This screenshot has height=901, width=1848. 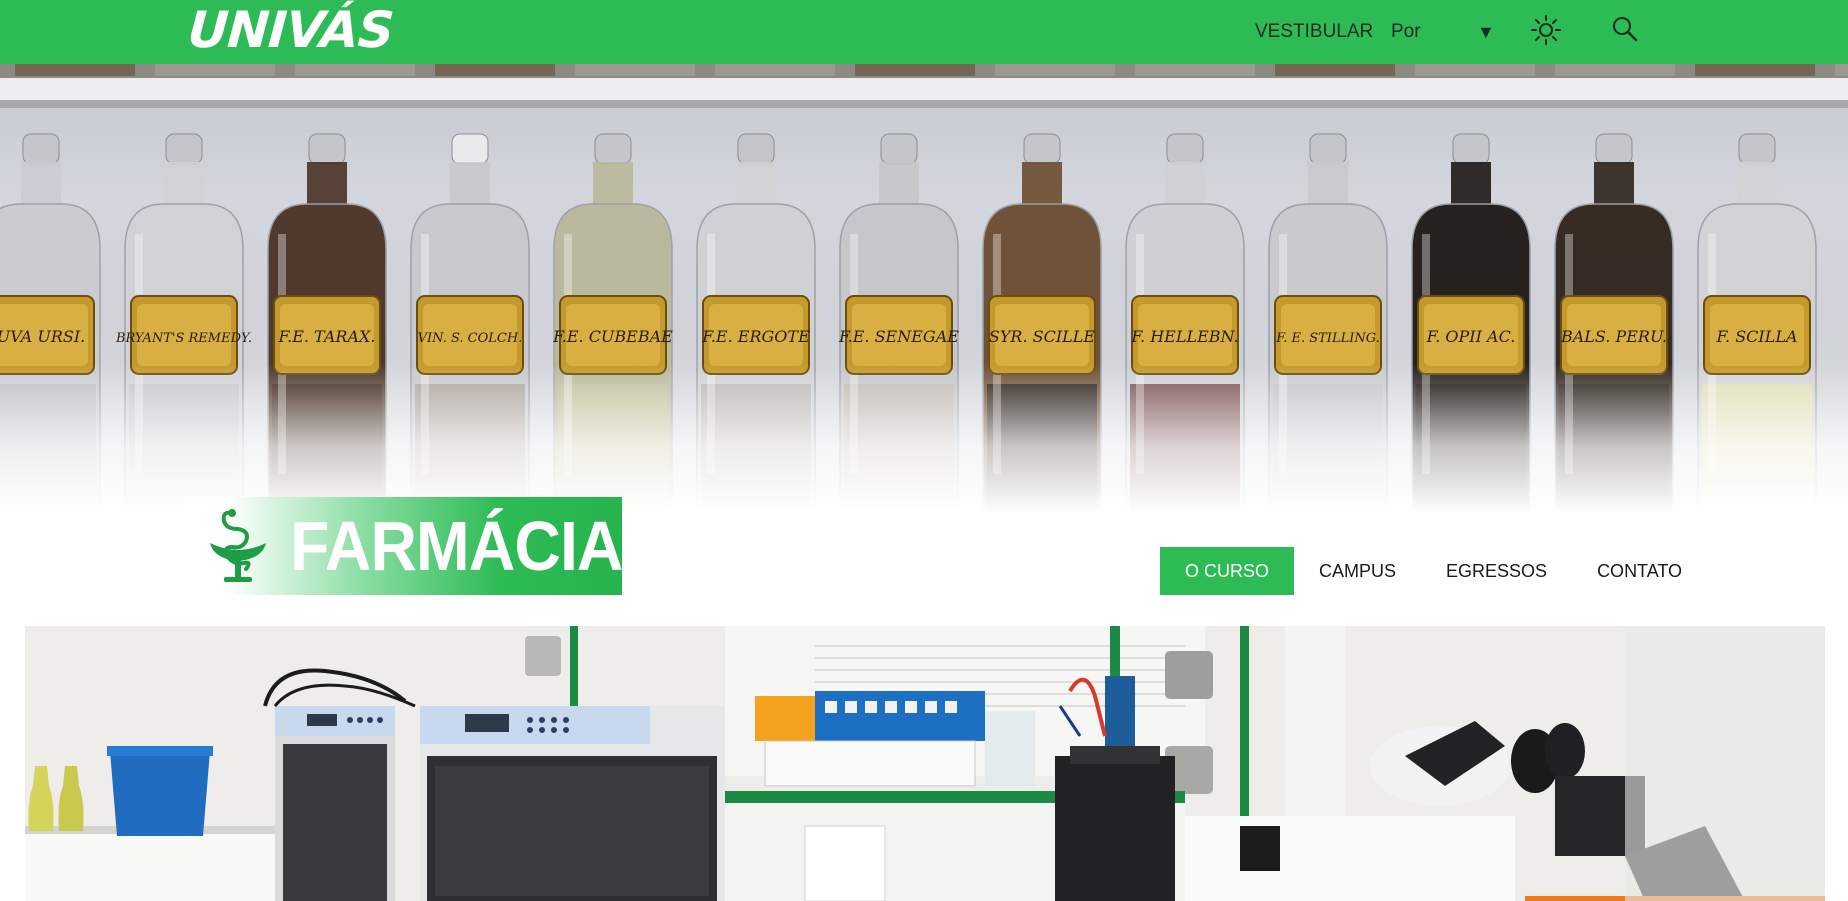 I want to click on vestibular-link: VESTIBULAR, so click(x=1314, y=32).